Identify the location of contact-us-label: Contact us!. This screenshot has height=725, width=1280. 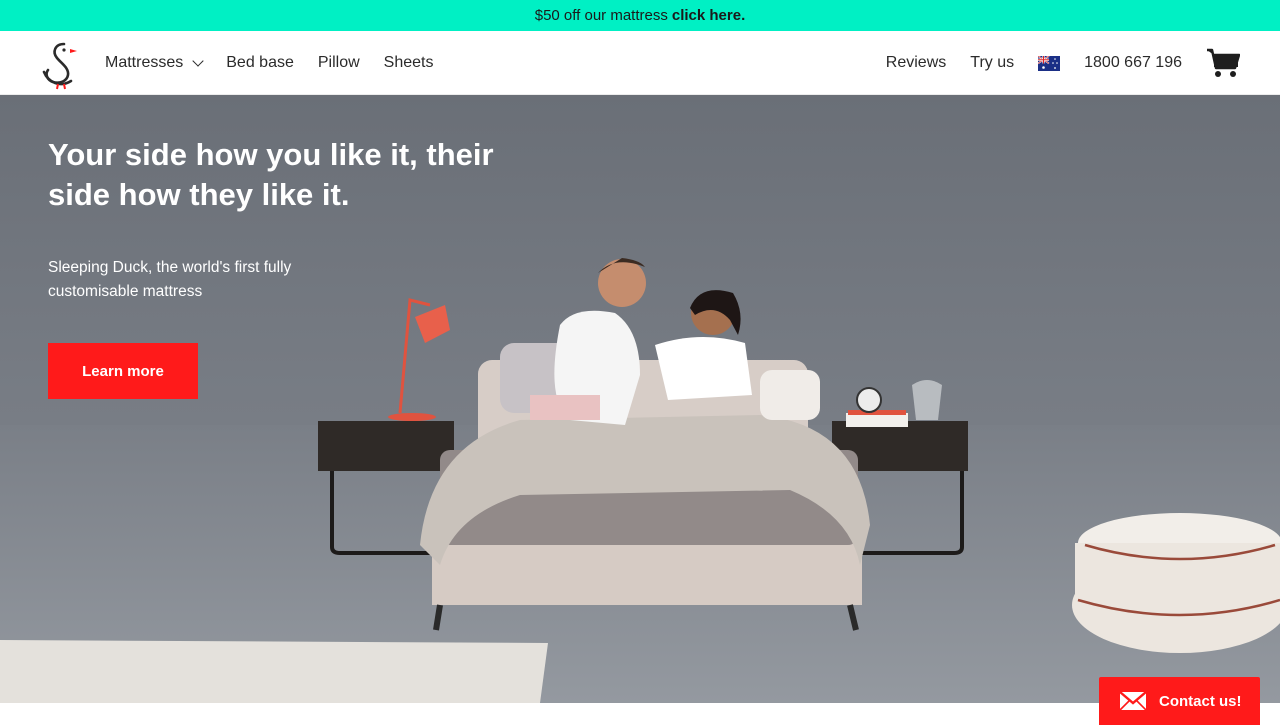
(1200, 701).